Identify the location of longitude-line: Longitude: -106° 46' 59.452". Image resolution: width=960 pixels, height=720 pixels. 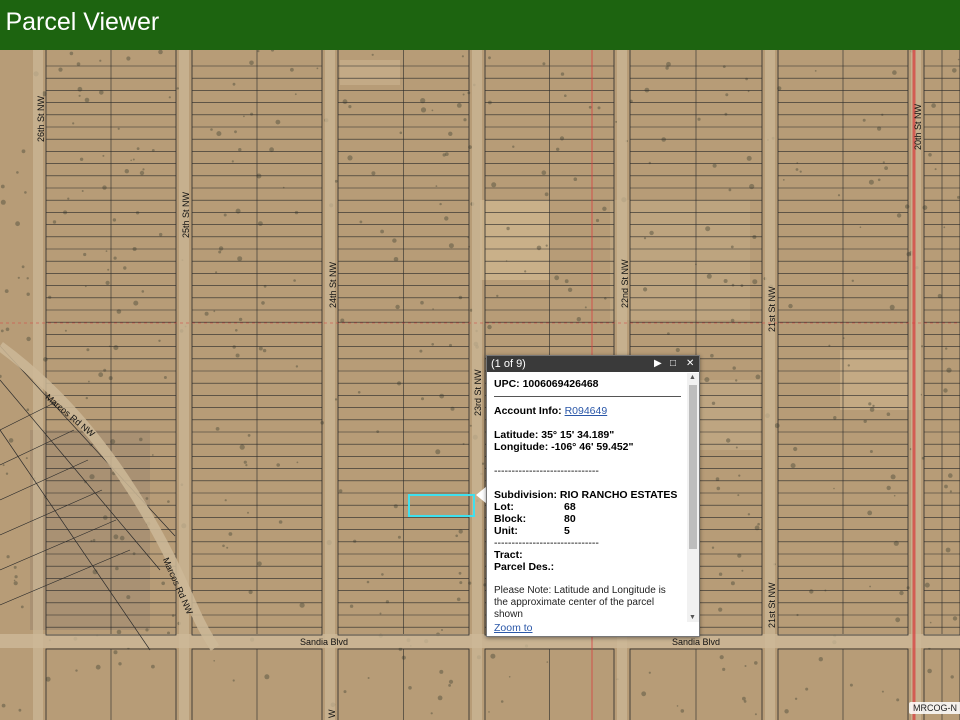
(587, 447).